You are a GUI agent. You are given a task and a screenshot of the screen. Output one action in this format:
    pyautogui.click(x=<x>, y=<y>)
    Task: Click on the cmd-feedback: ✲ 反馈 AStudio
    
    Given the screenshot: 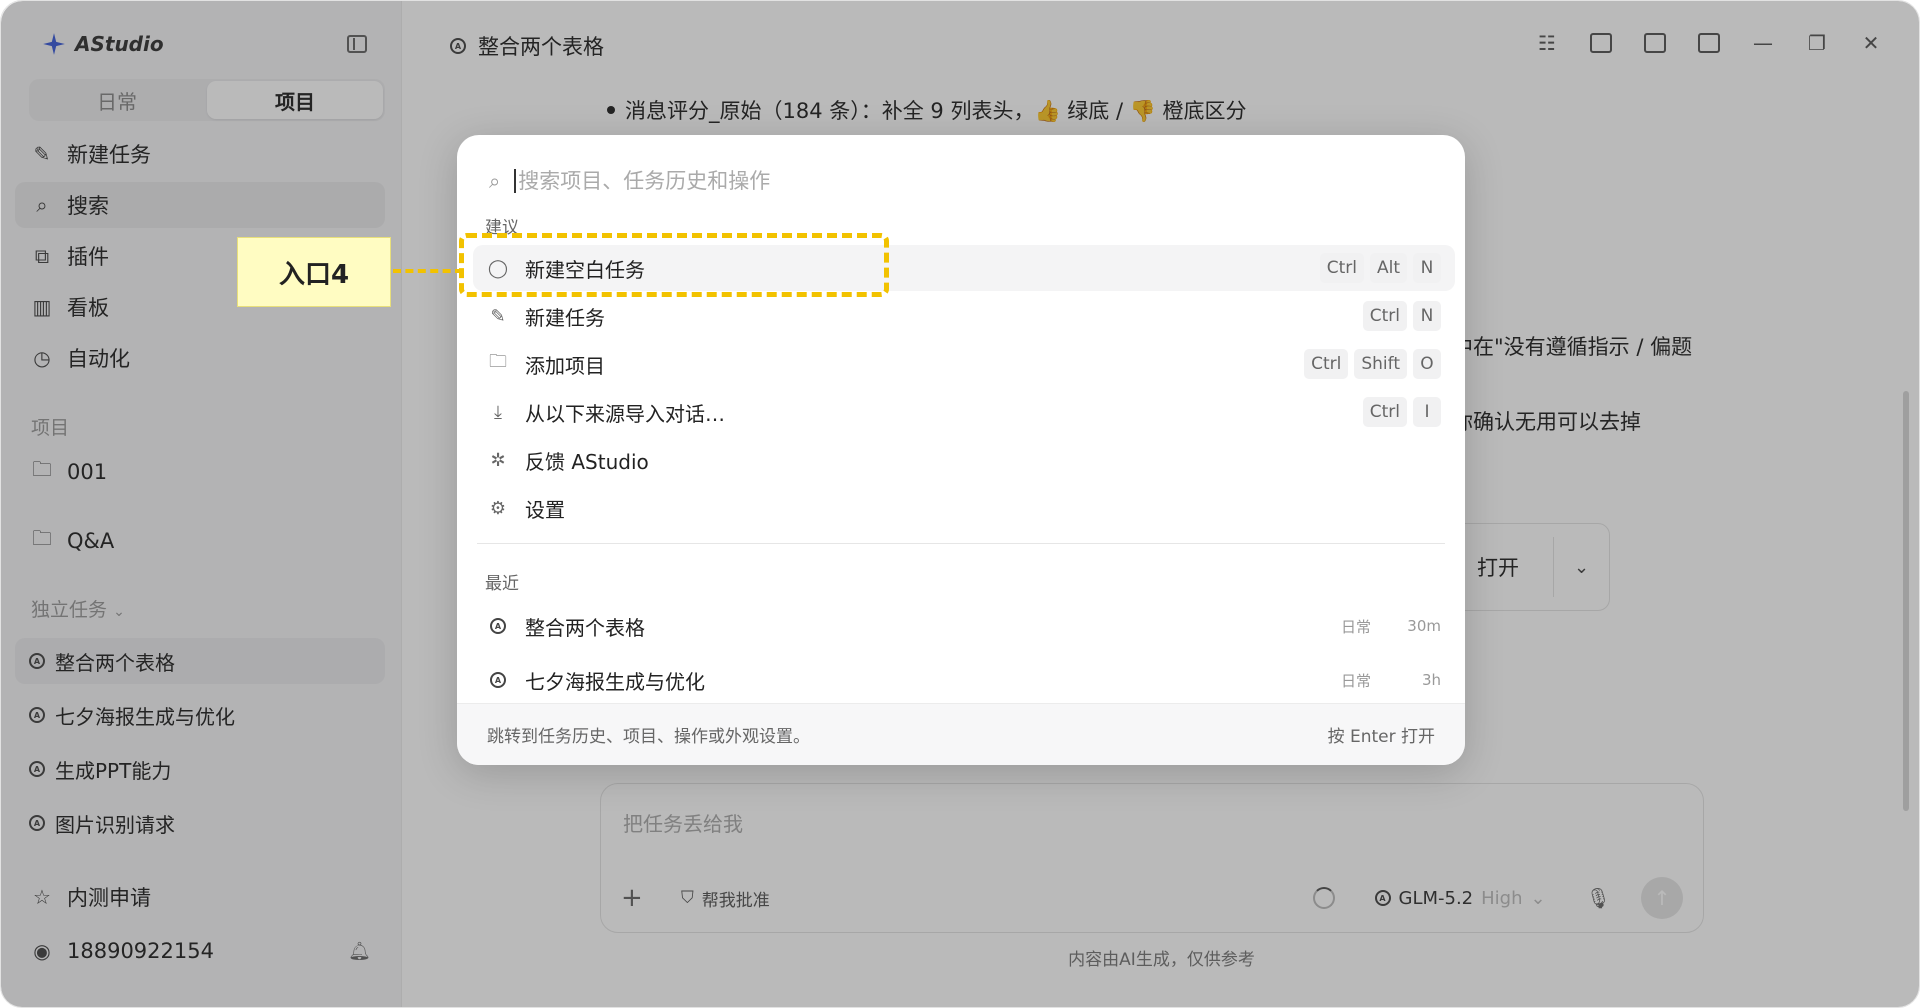 What is the action you would take?
    pyautogui.click(x=964, y=460)
    